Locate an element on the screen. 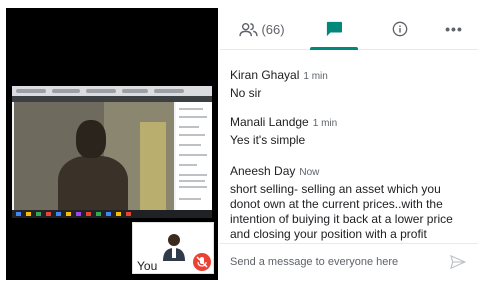 Image resolution: width=483 pixels, height=282 pixels. active-tab-indicator is located at coordinates (334, 48).